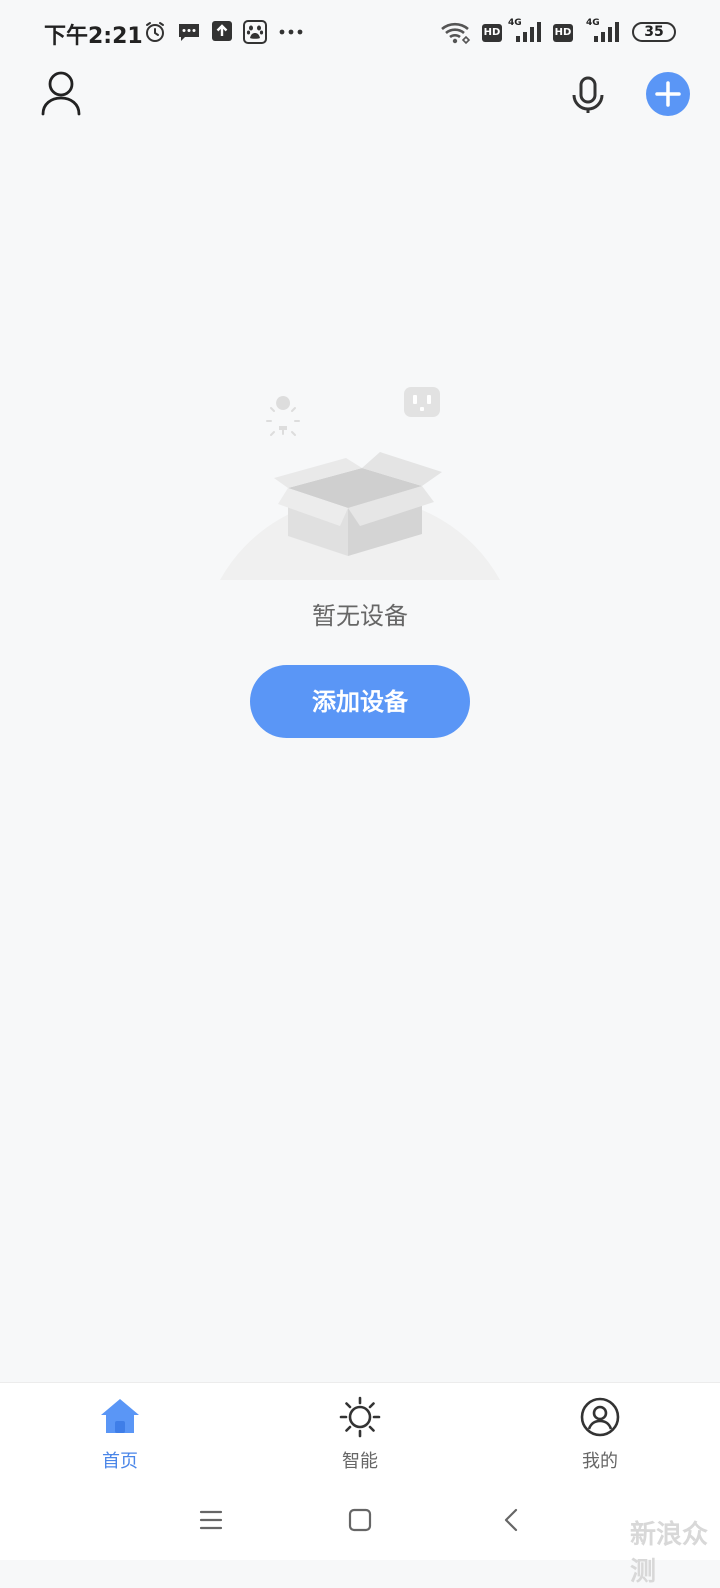  Describe the element at coordinates (189, 32) in the screenshot. I see `message-icon` at that location.